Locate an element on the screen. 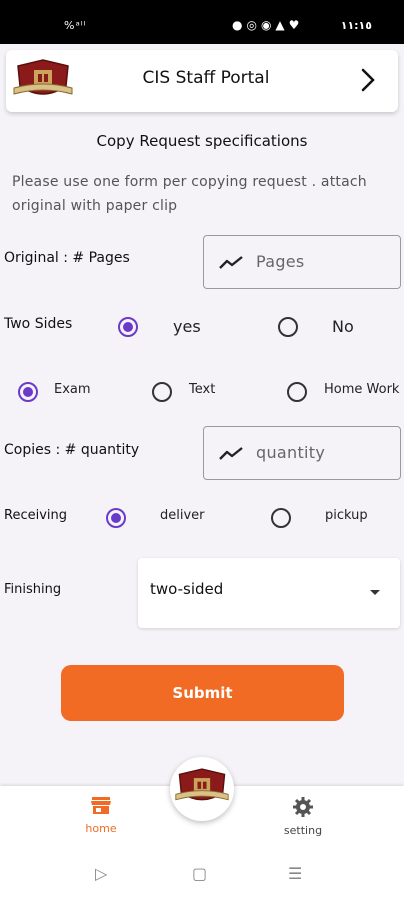 The height and width of the screenshot is (900, 404). type-exam-label: Exam is located at coordinates (72, 389).